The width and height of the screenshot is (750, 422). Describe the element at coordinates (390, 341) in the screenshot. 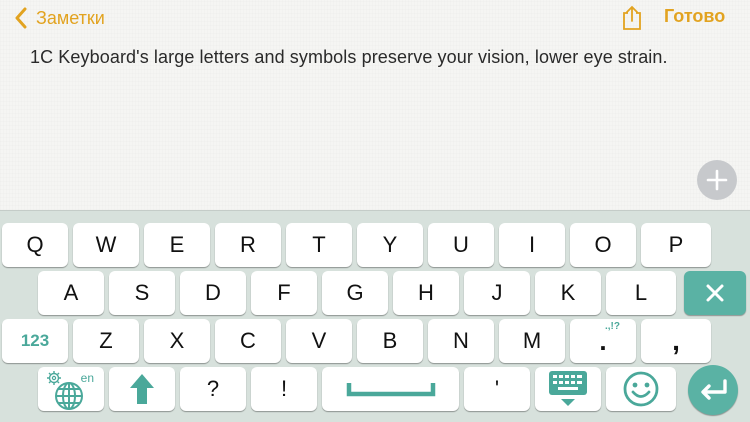

I see `key-b: B` at that location.